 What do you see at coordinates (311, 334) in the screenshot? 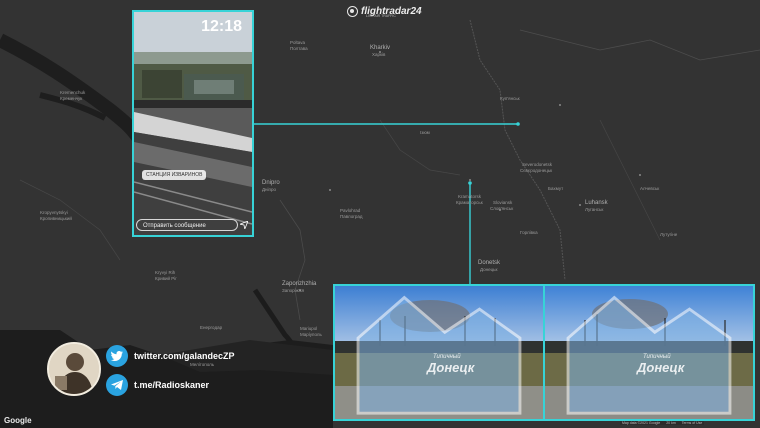
I see `map-label: Маріуполь` at bounding box center [311, 334].